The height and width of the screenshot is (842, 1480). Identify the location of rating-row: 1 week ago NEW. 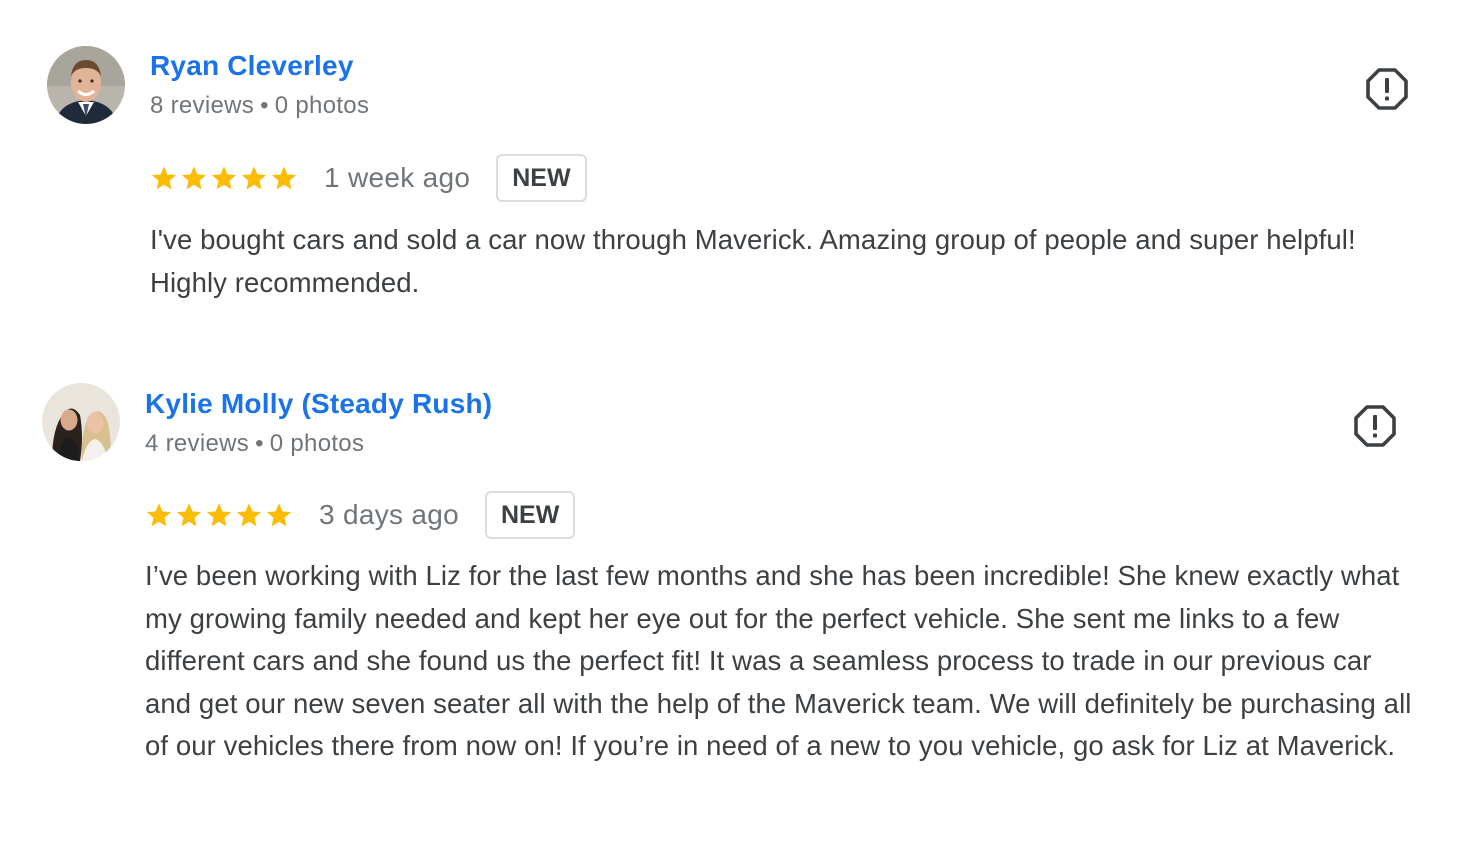
(368, 178).